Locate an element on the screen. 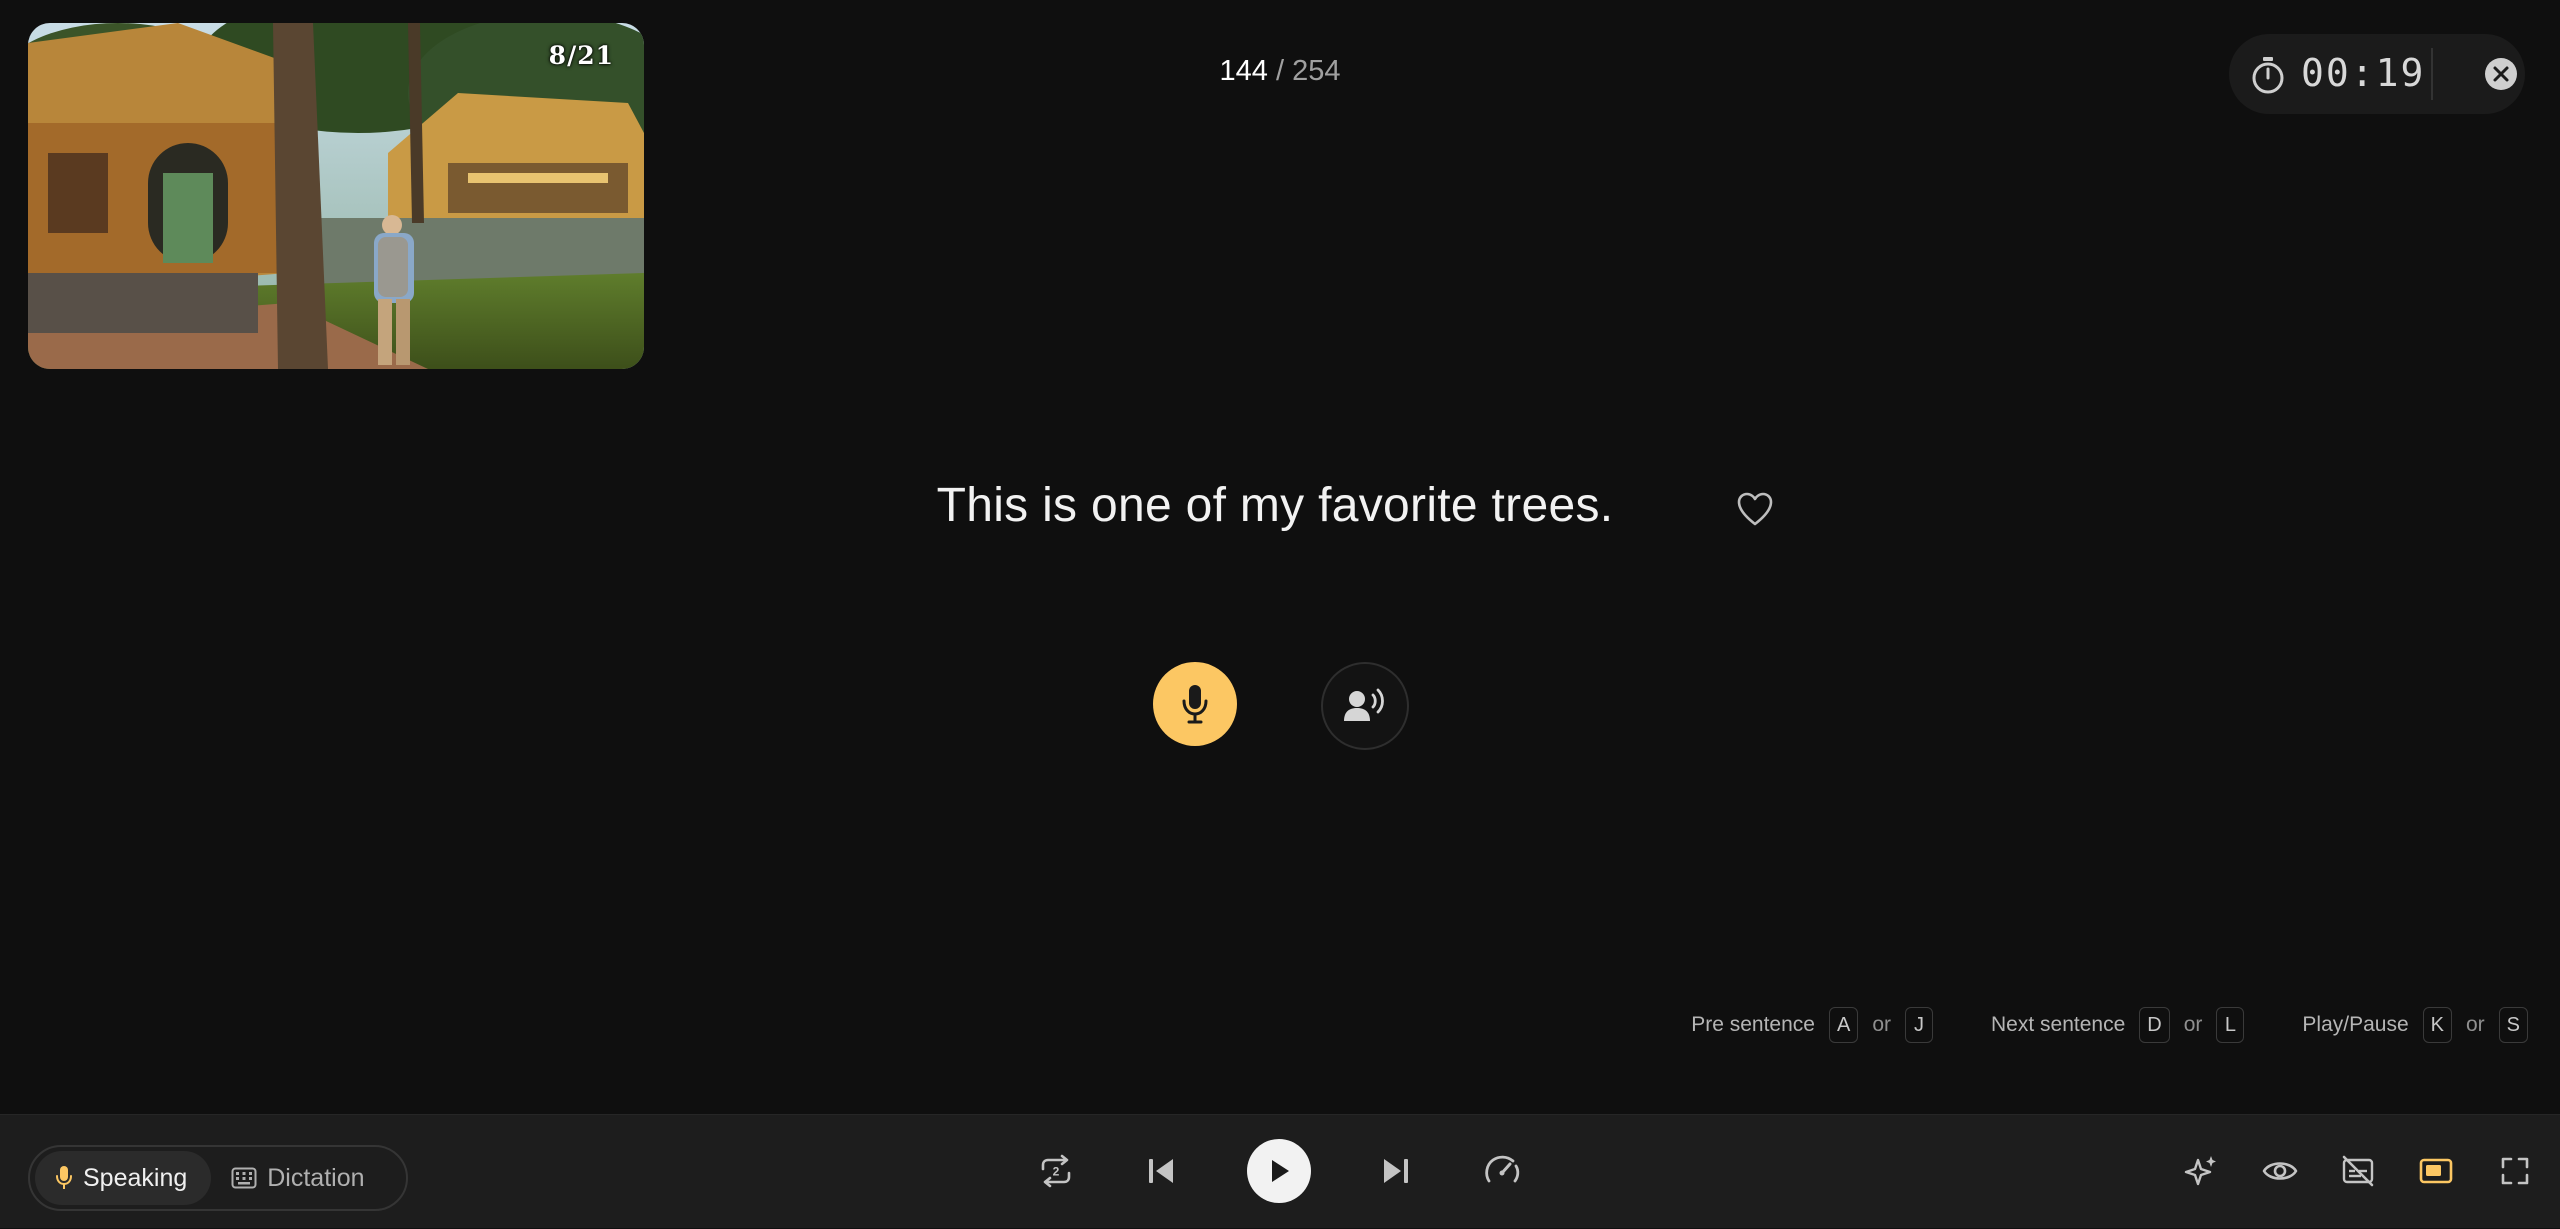 This screenshot has height=1229, width=2560. fullscreen-button is located at coordinates (2515, 1171).